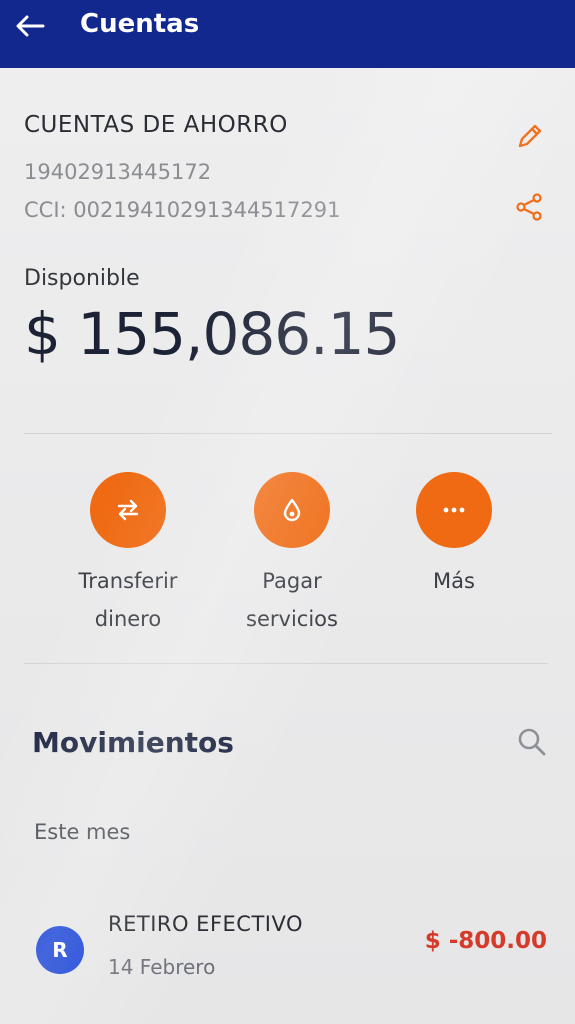  Describe the element at coordinates (205, 924) in the screenshot. I see `transaction-title: RETIRO EFECTIVO` at that location.